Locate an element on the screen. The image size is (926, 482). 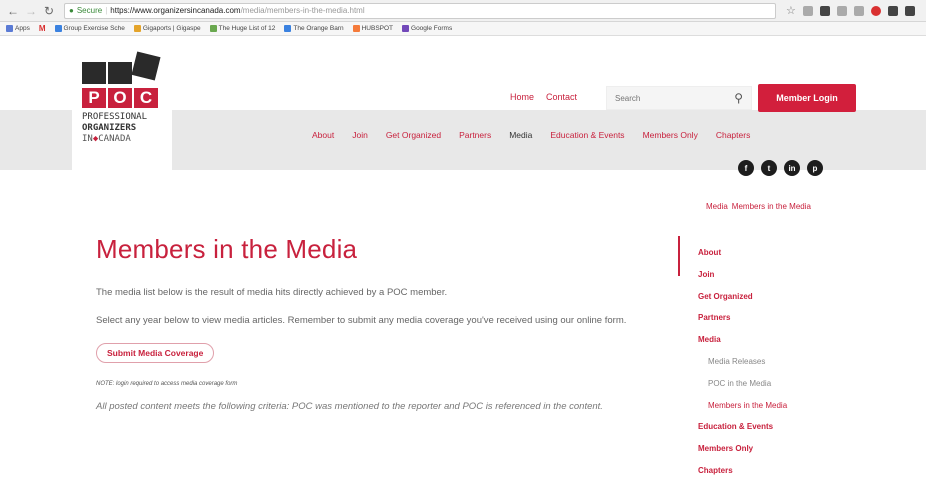
sidebar-item-about: About is located at coordinates (742, 253).